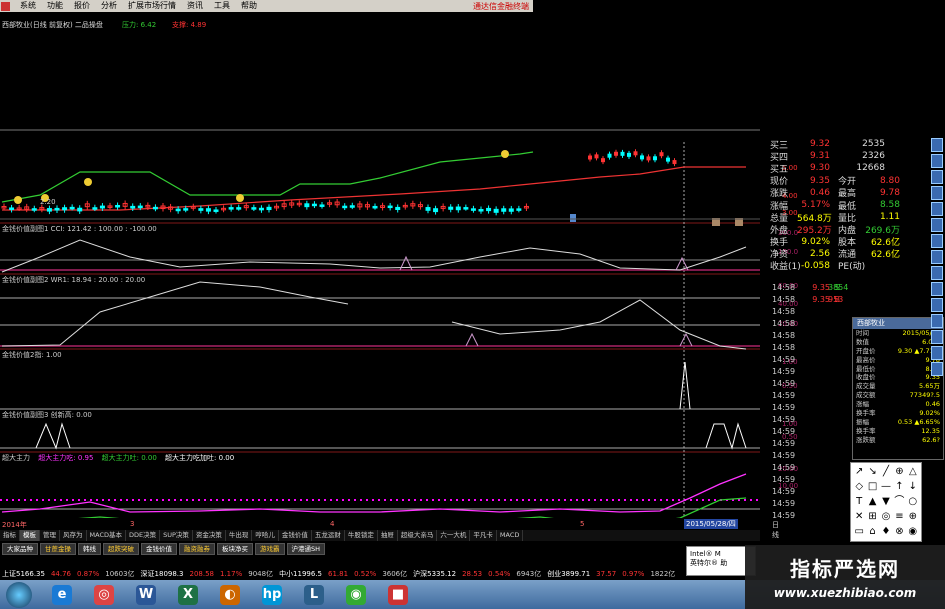  I want to click on drawing-tool-icon: ≡, so click(899, 517).